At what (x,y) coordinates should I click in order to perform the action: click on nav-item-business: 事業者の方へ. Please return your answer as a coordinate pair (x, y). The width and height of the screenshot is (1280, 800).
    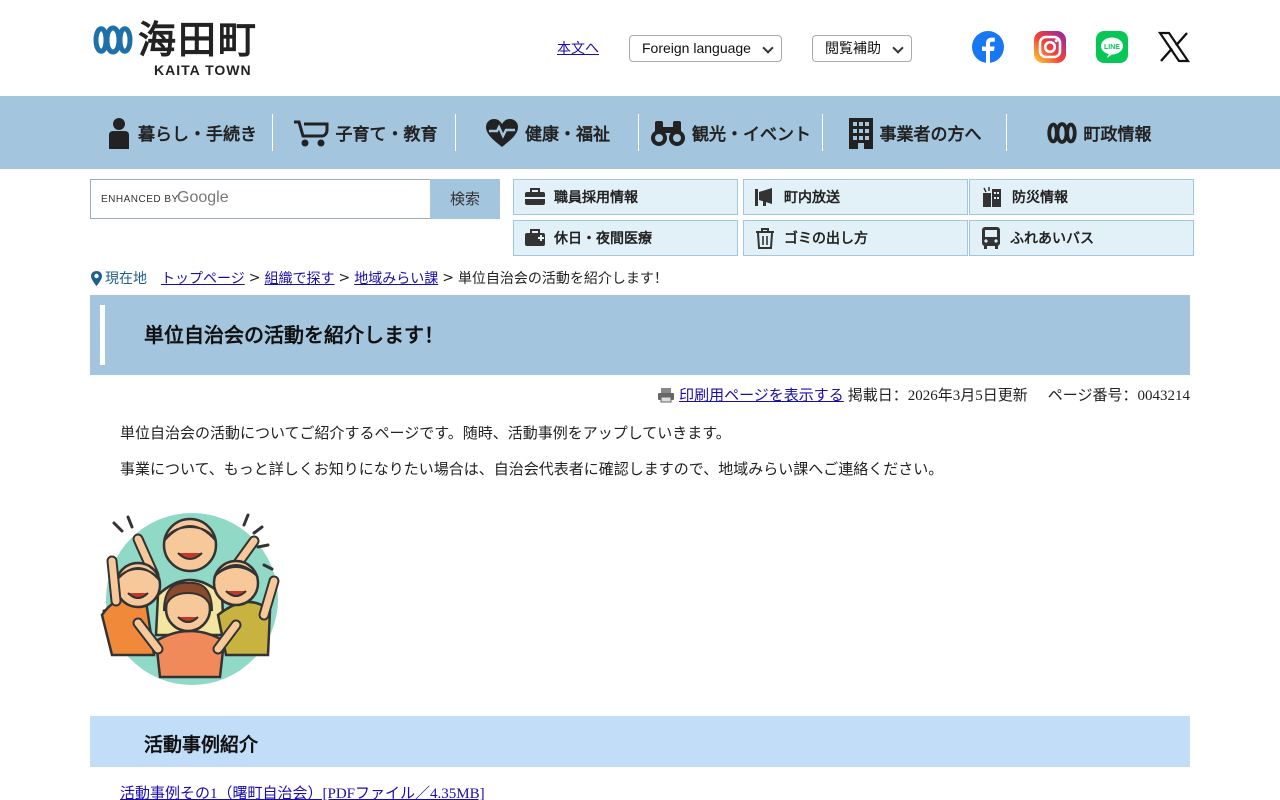
    Looking at the image, I should click on (914, 132).